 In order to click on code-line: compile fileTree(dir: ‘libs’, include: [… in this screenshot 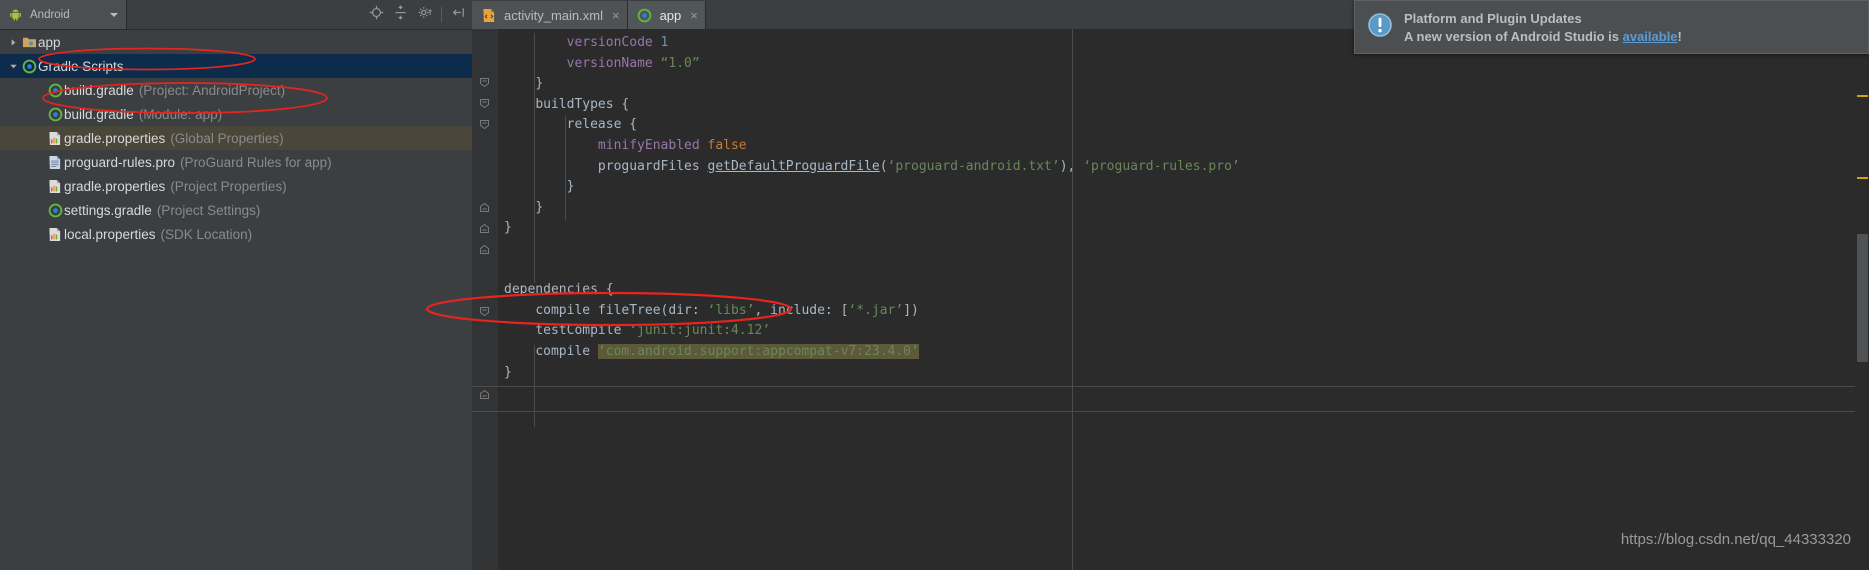, I will do `click(1183, 311)`.